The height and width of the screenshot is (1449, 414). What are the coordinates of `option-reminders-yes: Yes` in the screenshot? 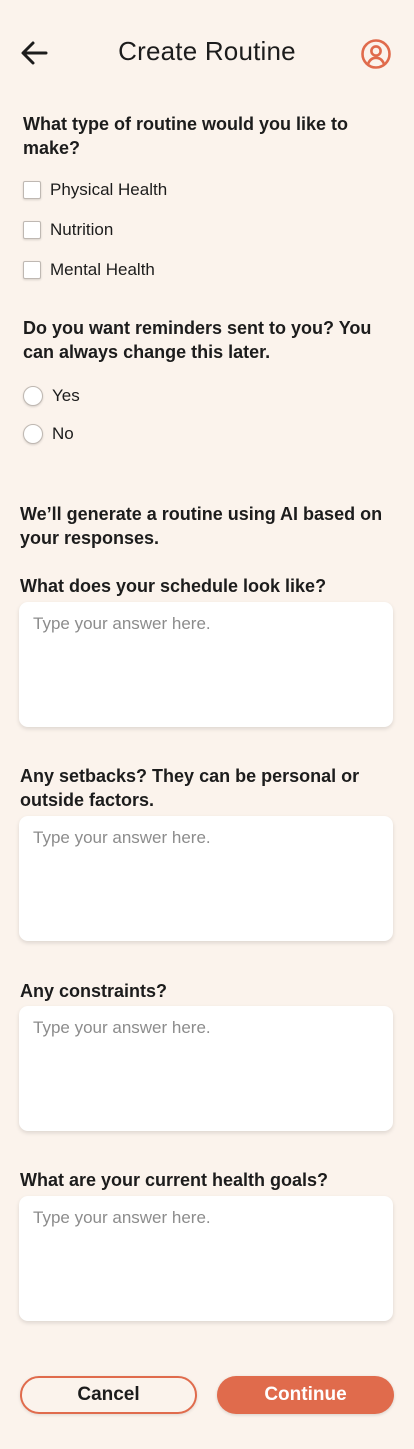 It's located at (51, 396).